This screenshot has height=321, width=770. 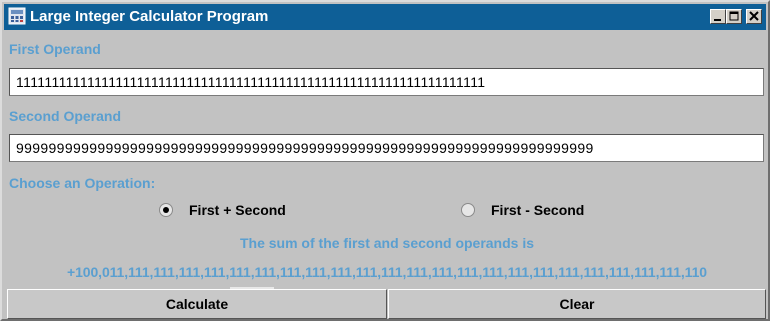 I want to click on radio-add-button, so click(x=166, y=210).